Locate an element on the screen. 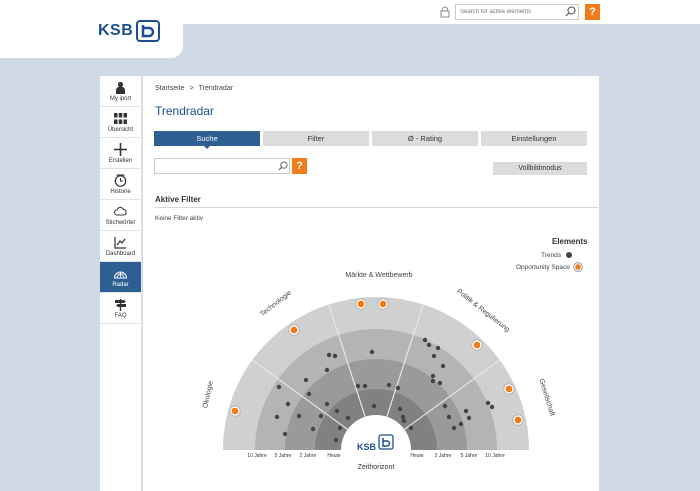 This screenshot has height=491, width=700. radar-sector-label: Technologie is located at coordinates (276, 303).